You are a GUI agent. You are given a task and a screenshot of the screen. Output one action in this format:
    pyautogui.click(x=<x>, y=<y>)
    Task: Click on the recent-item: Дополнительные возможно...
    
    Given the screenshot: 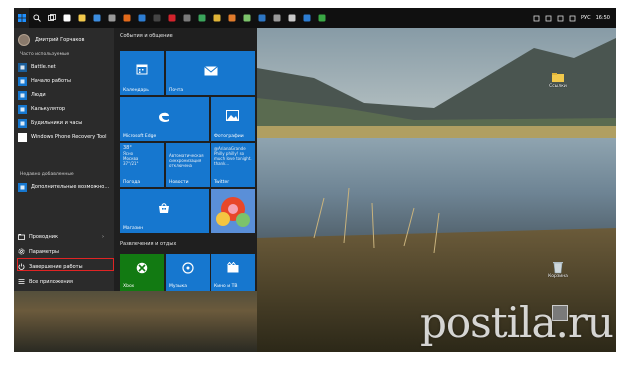 What is the action you would take?
    pyautogui.click(x=64, y=187)
    